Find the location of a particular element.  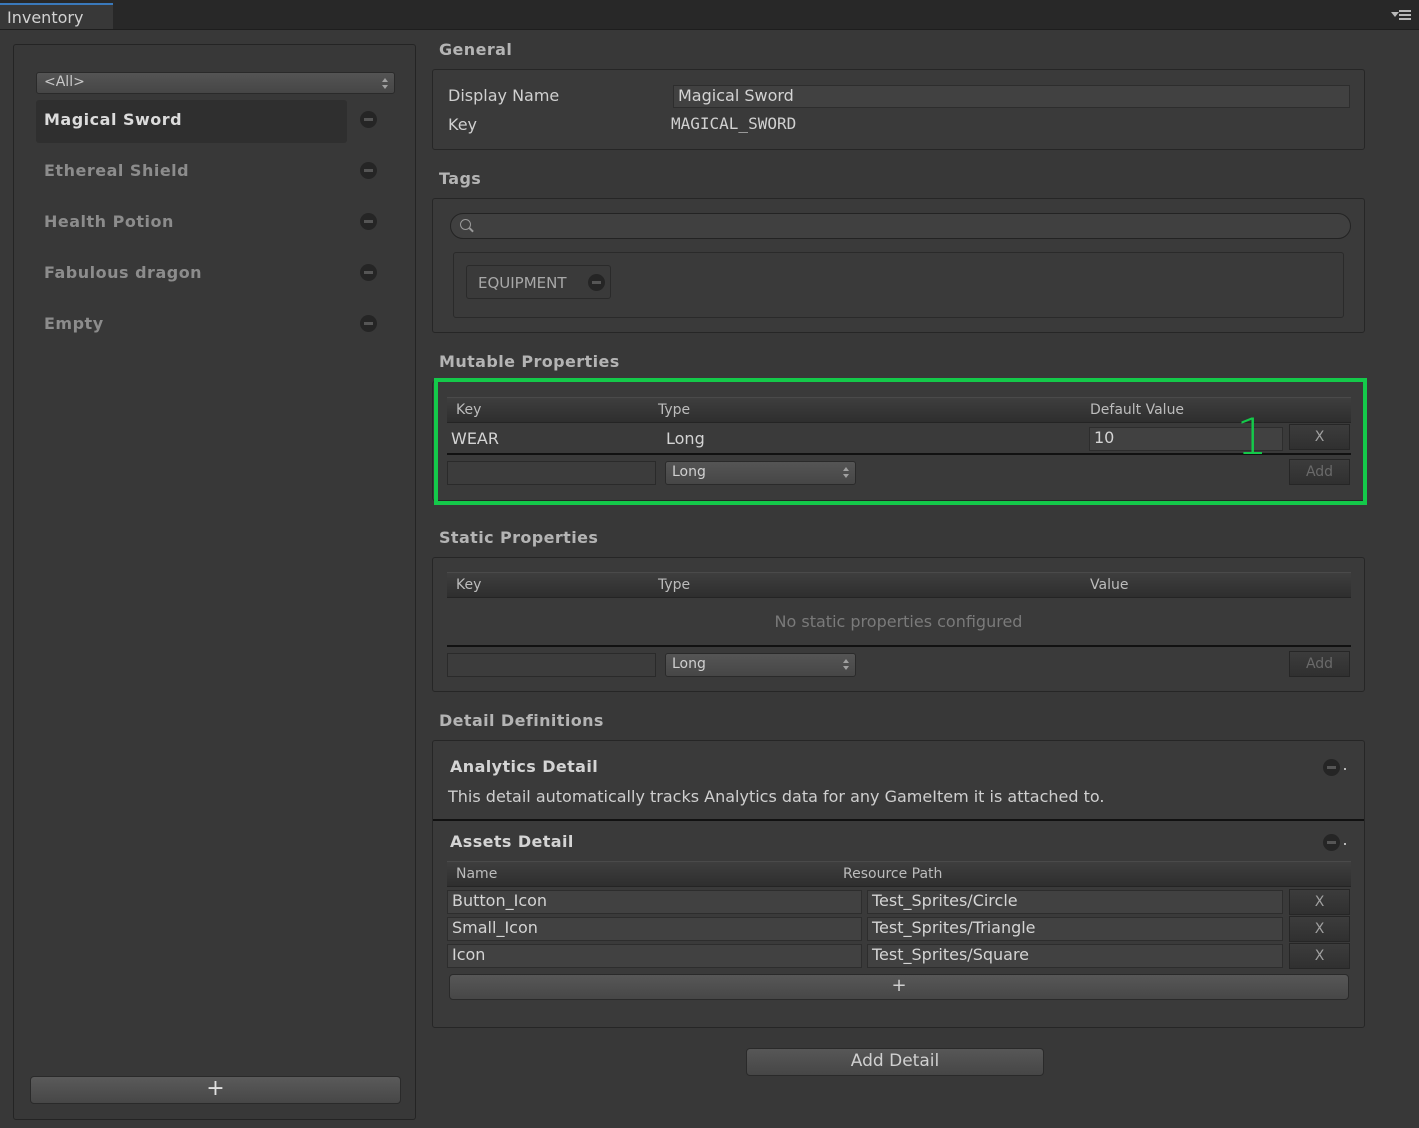

new-property-type-value: Long is located at coordinates (689, 472).